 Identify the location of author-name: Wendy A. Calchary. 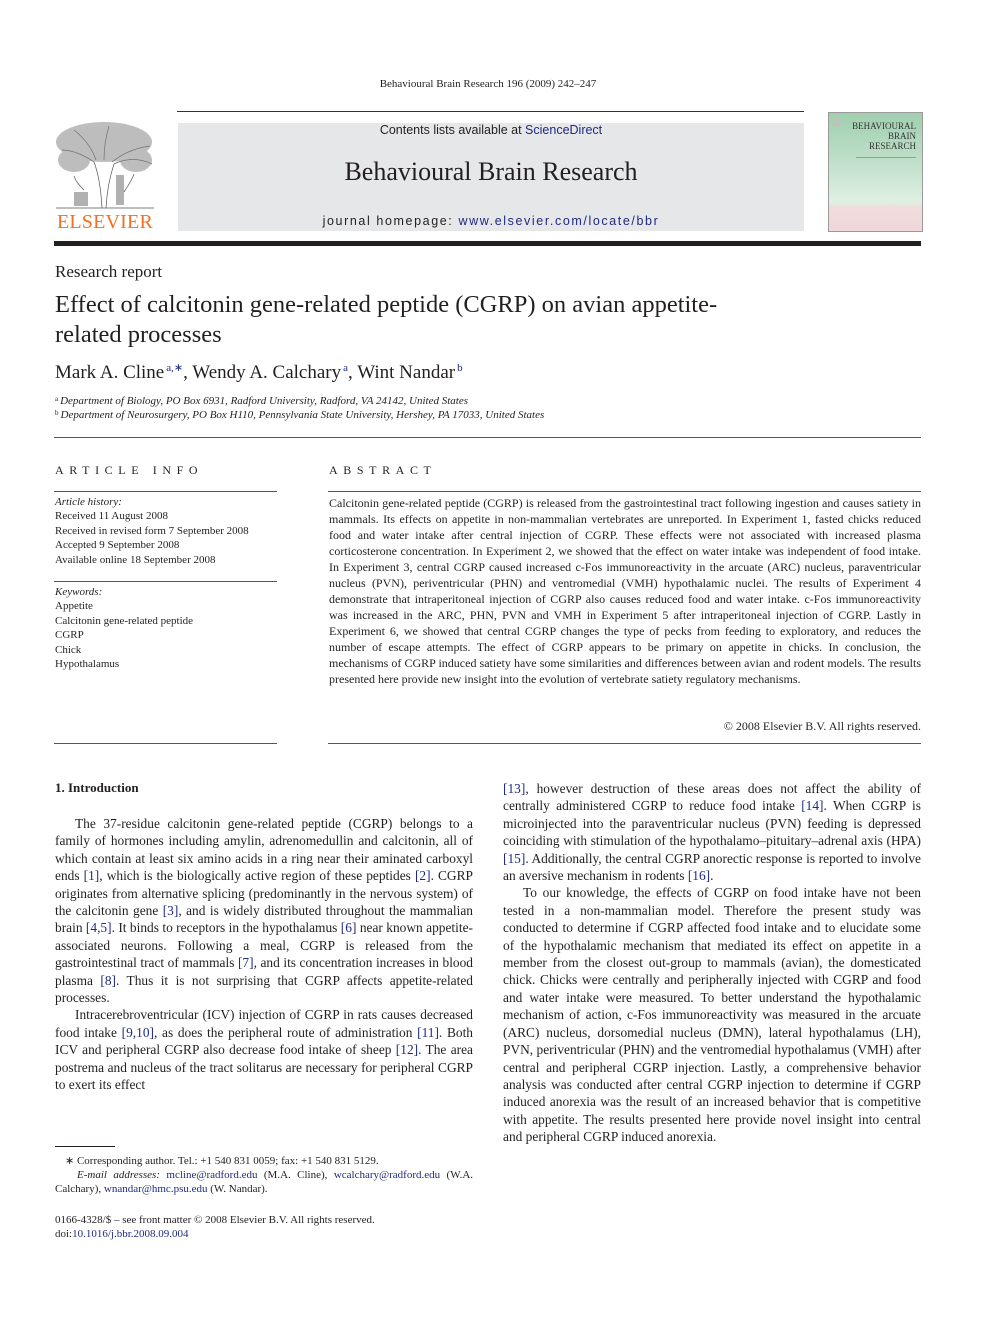
(267, 372).